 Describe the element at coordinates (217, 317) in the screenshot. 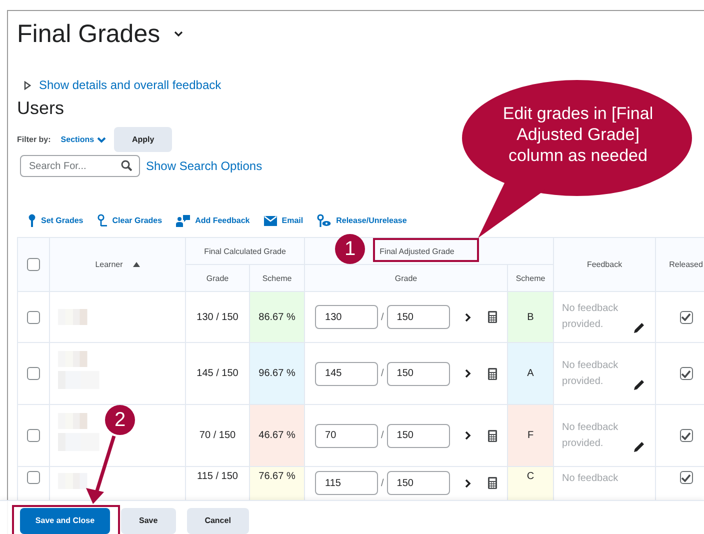

I see `grade-cell: 130 / 150` at that location.